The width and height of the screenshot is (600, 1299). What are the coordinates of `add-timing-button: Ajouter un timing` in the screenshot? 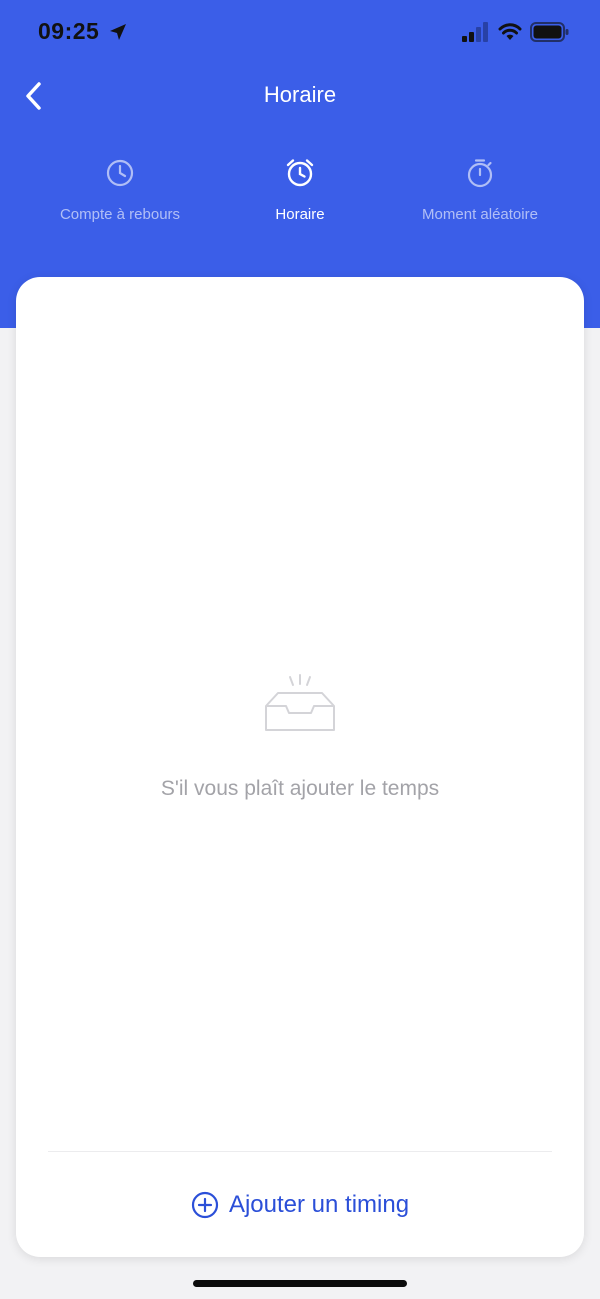 It's located at (300, 1205).